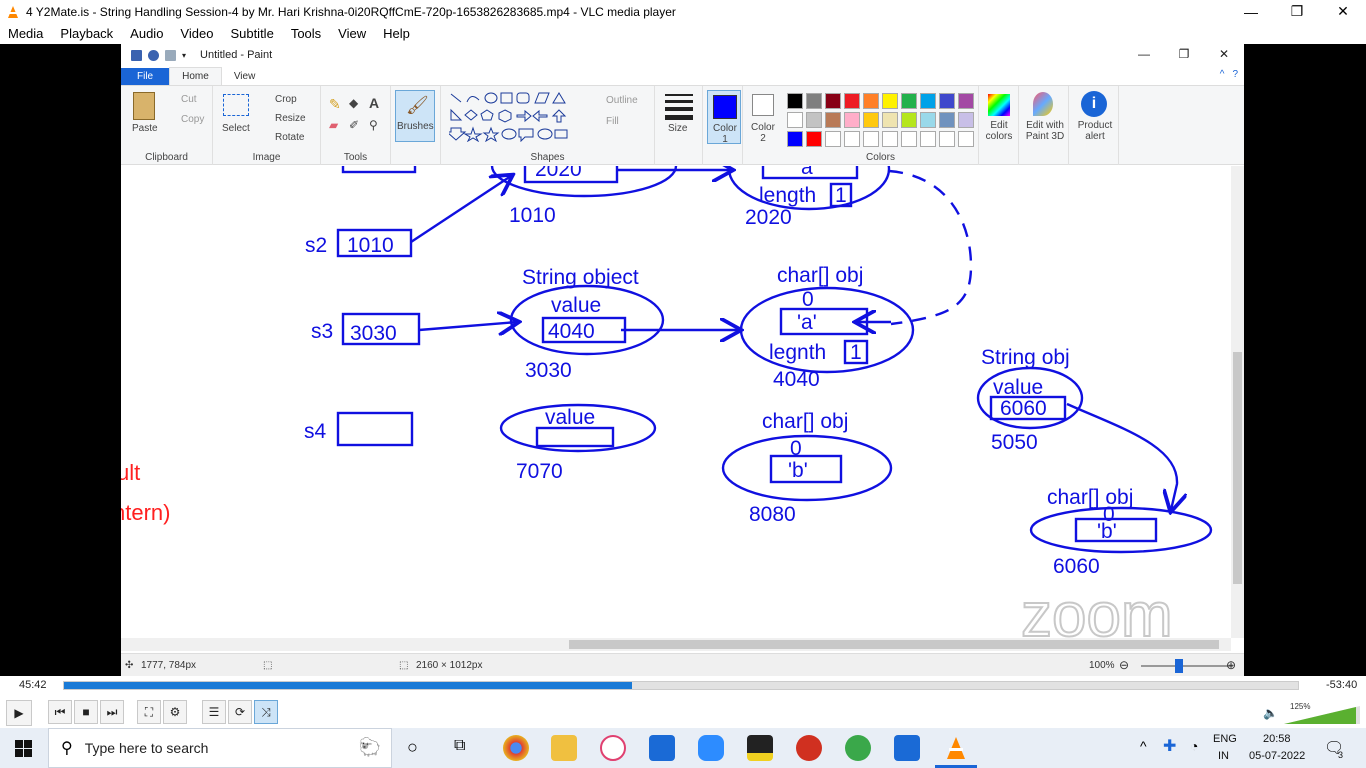 This screenshot has height=768, width=1366. What do you see at coordinates (711, 748) in the screenshot?
I see `zoom-app-icon` at bounding box center [711, 748].